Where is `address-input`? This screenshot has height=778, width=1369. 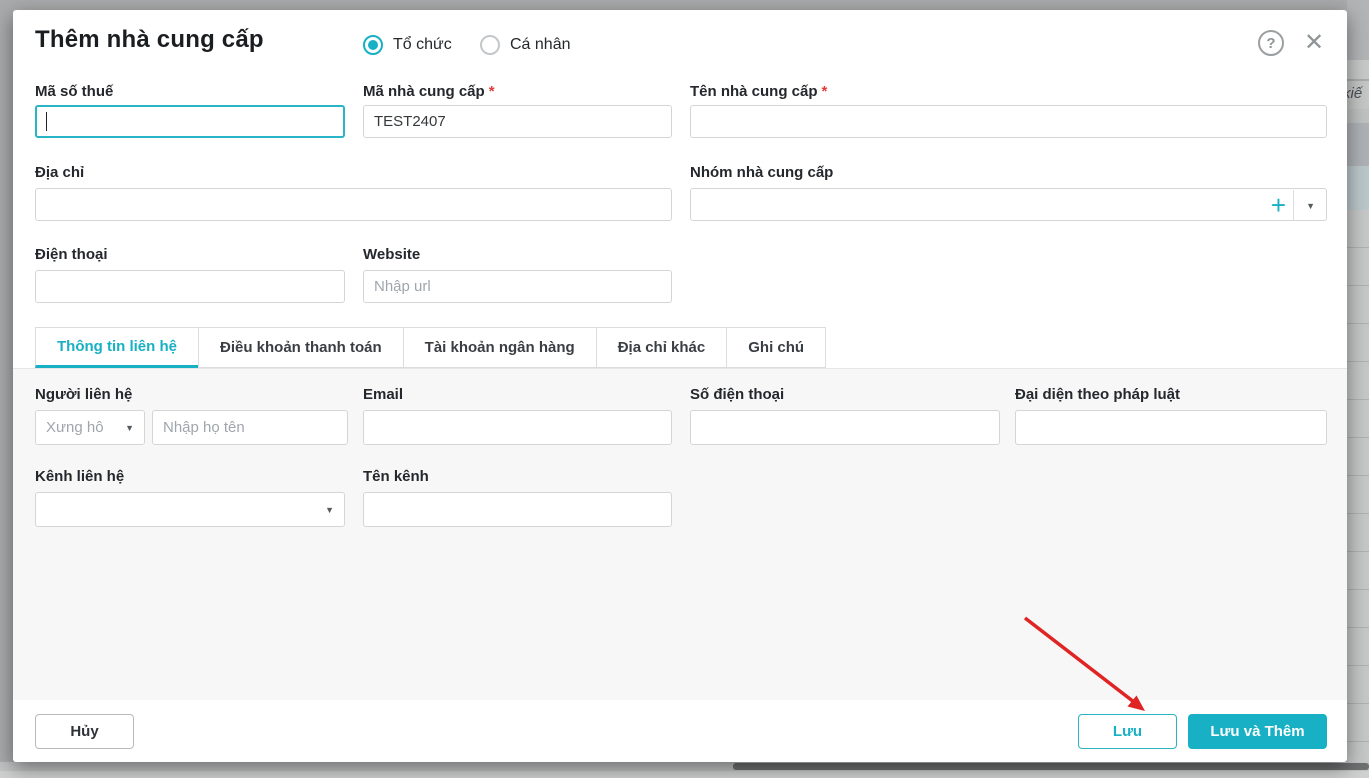
address-input is located at coordinates (353, 204).